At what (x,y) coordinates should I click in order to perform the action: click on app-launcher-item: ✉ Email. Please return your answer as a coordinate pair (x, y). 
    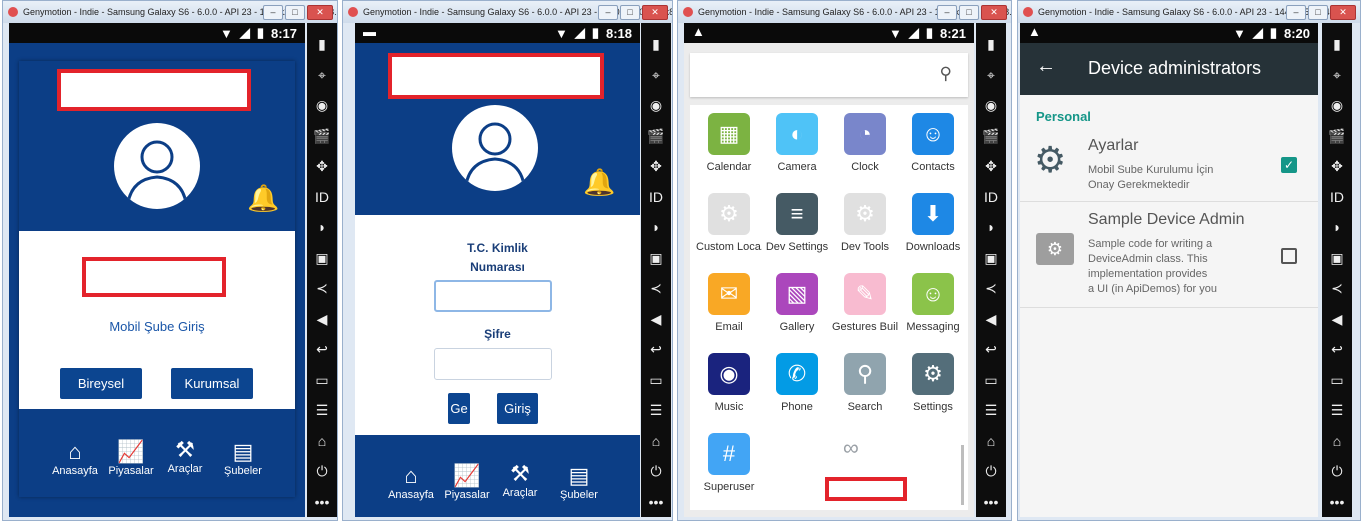
    Looking at the image, I should click on (729, 303).